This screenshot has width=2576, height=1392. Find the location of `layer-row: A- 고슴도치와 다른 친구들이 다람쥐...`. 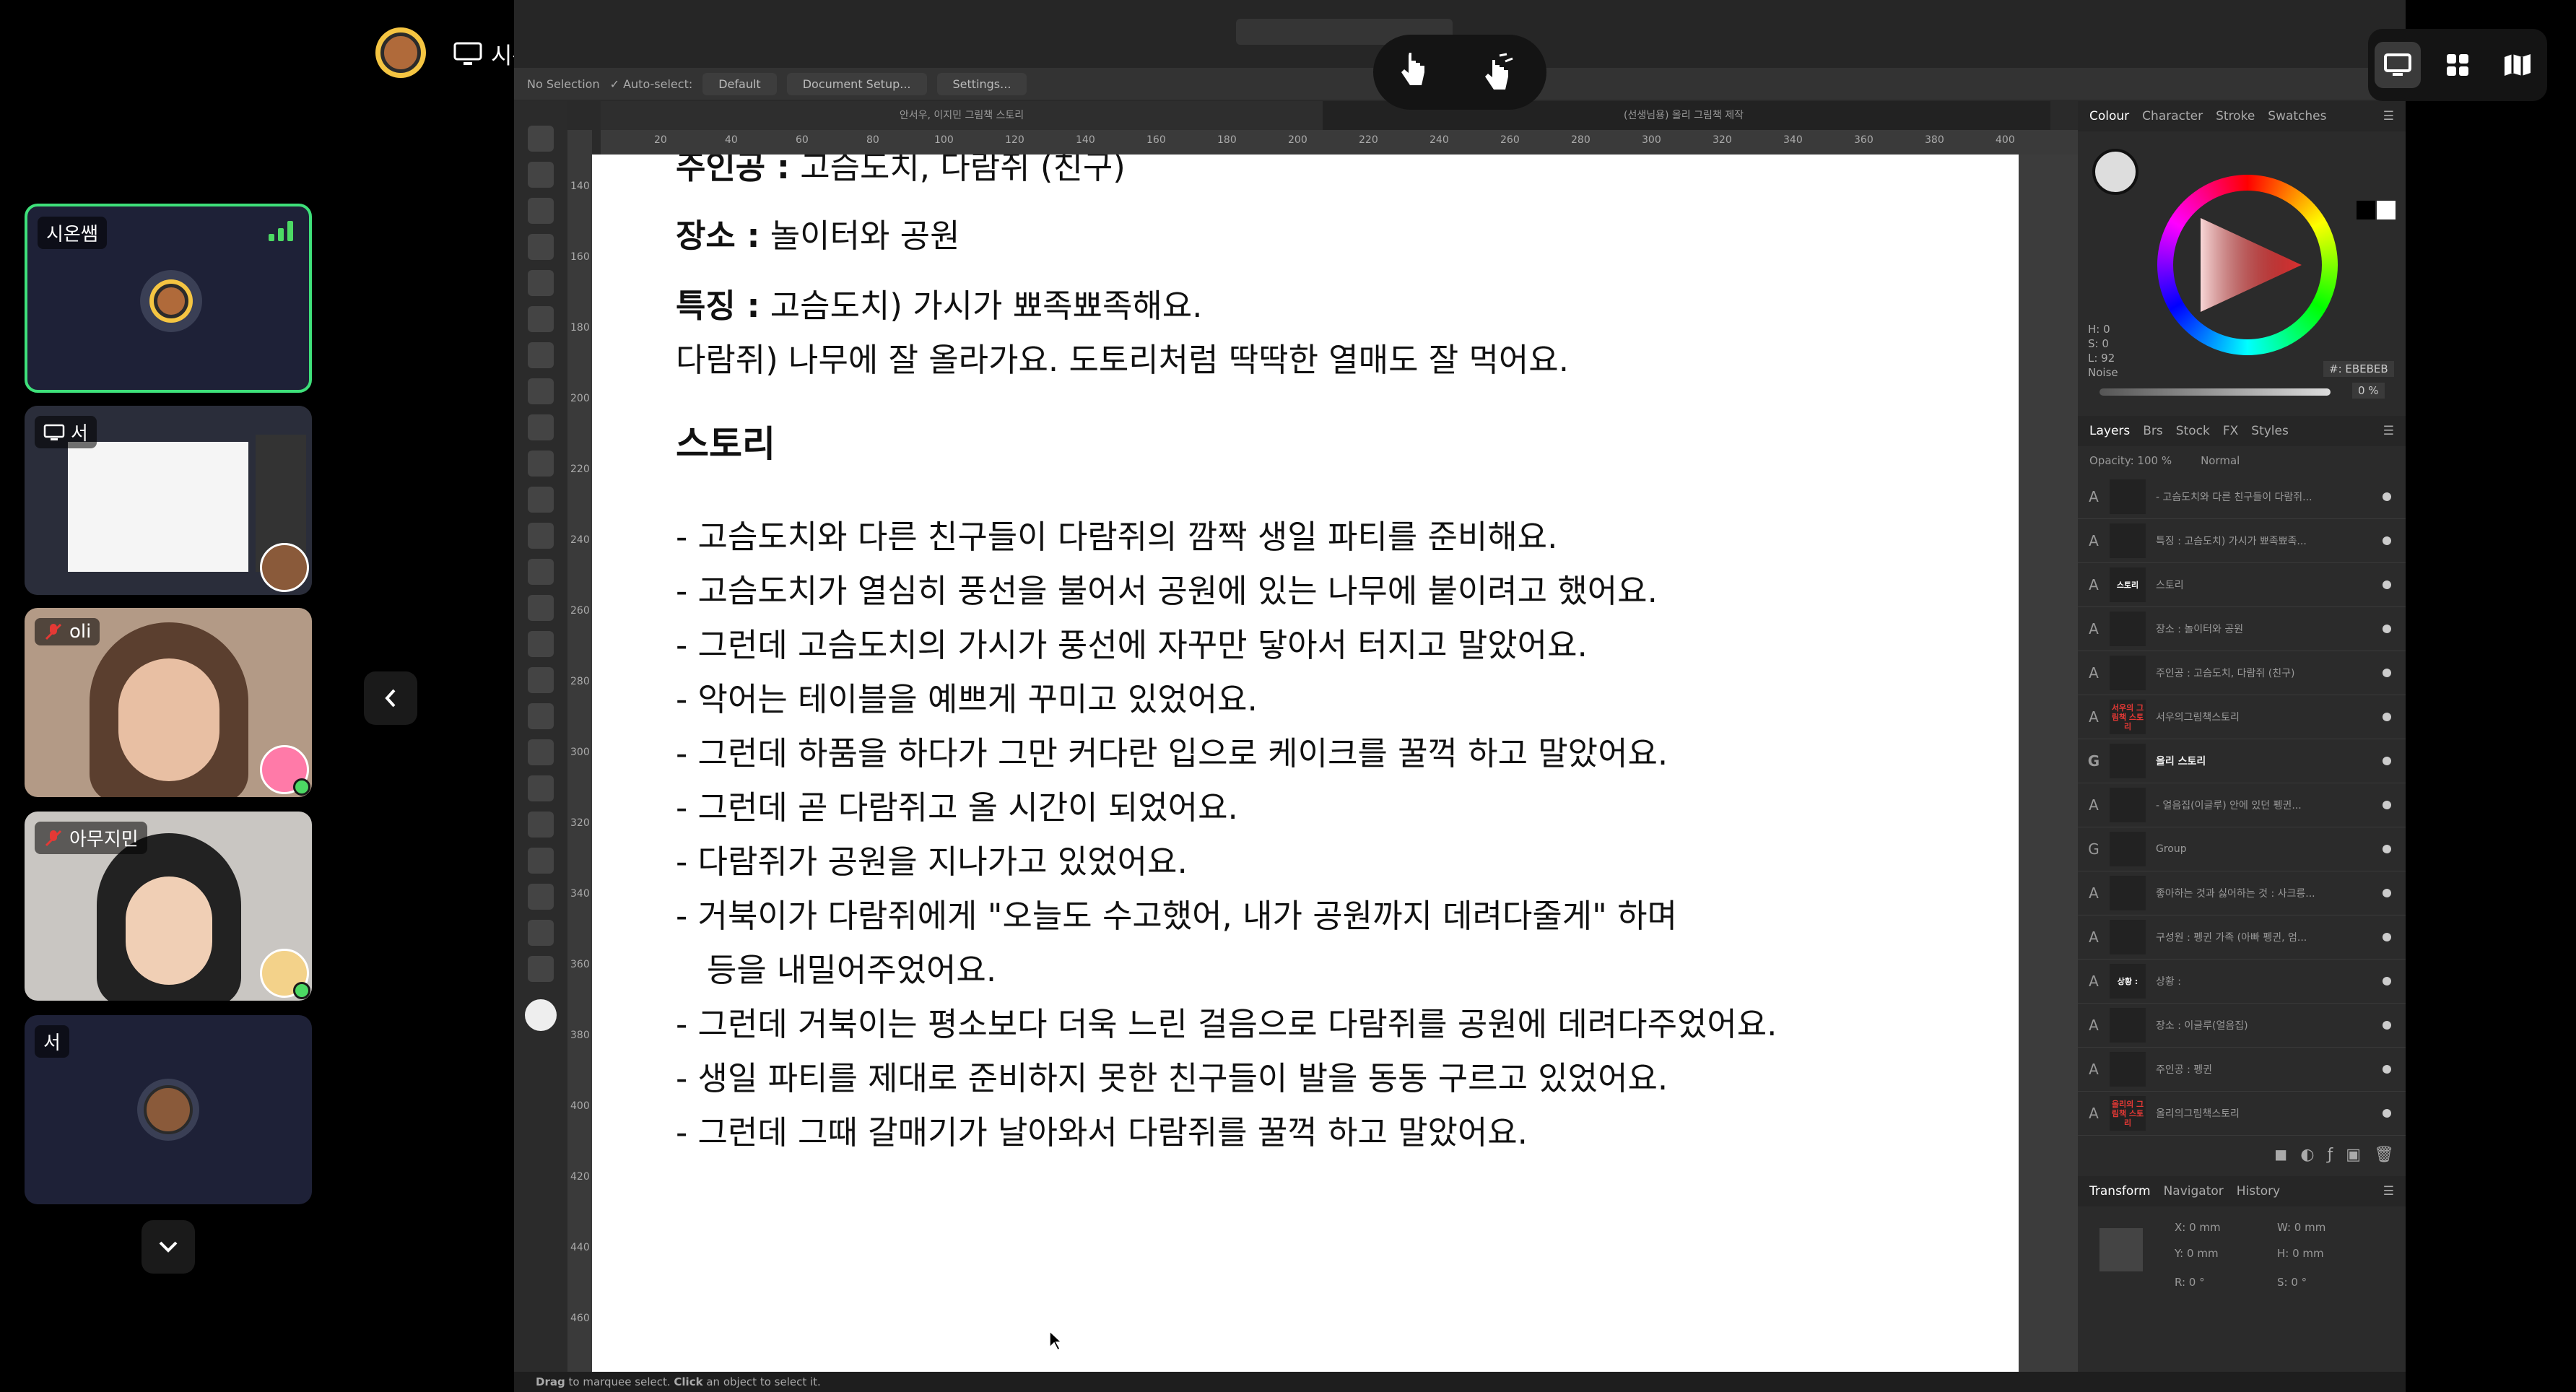

layer-row: A- 고슴도치와 다른 친구들이 다람쥐... is located at coordinates (2242, 497).